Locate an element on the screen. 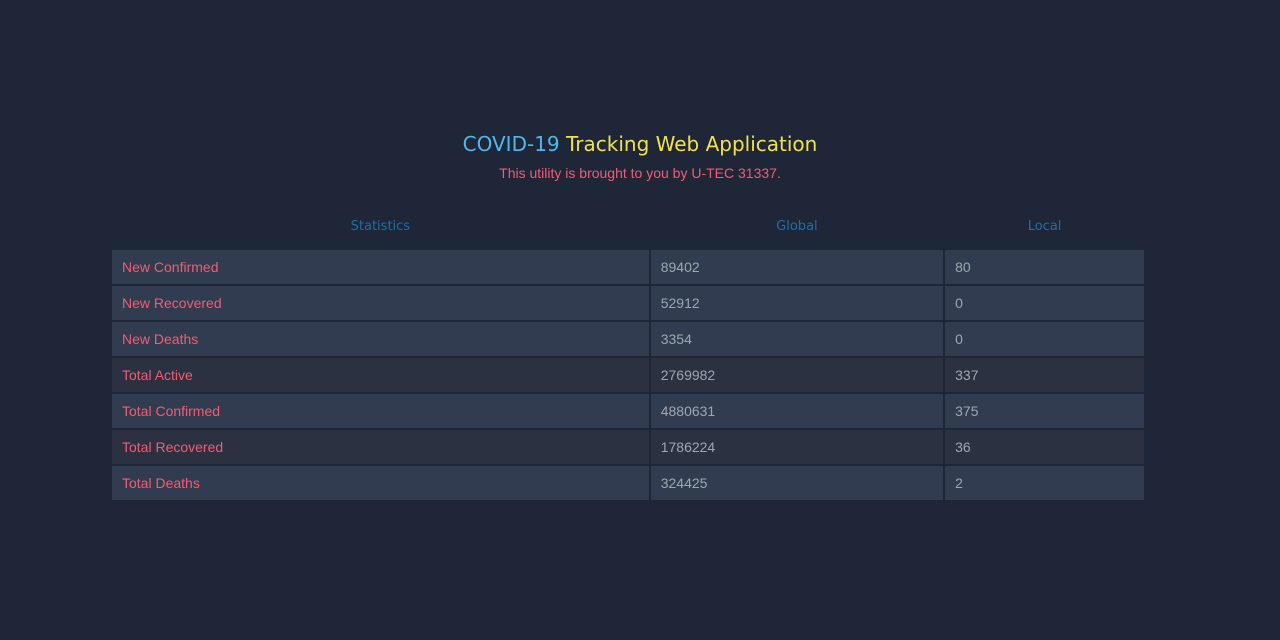 The image size is (1280, 640). local-value: 375 is located at coordinates (1044, 411).